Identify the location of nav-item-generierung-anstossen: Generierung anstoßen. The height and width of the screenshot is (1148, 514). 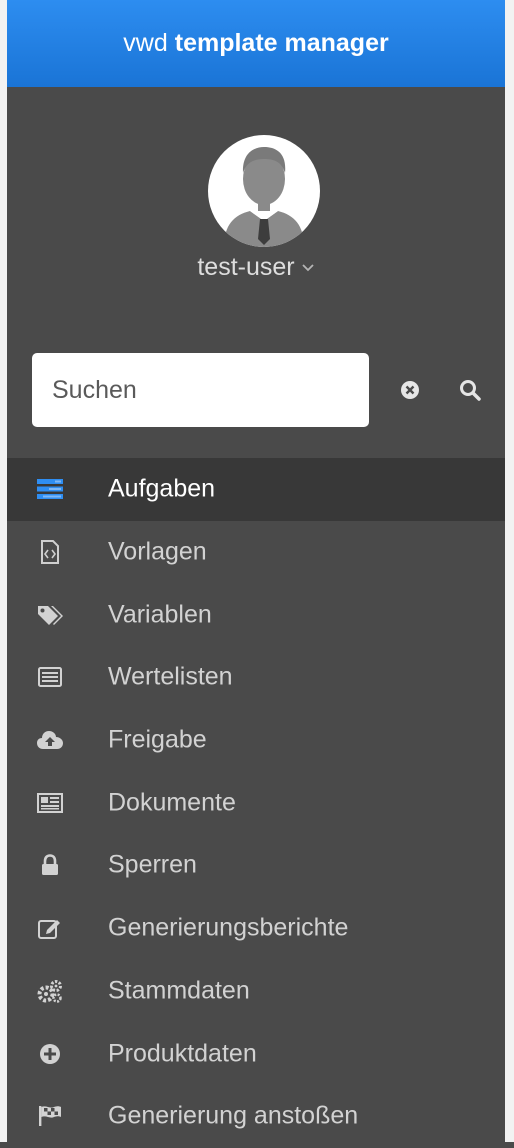
(256, 1116).